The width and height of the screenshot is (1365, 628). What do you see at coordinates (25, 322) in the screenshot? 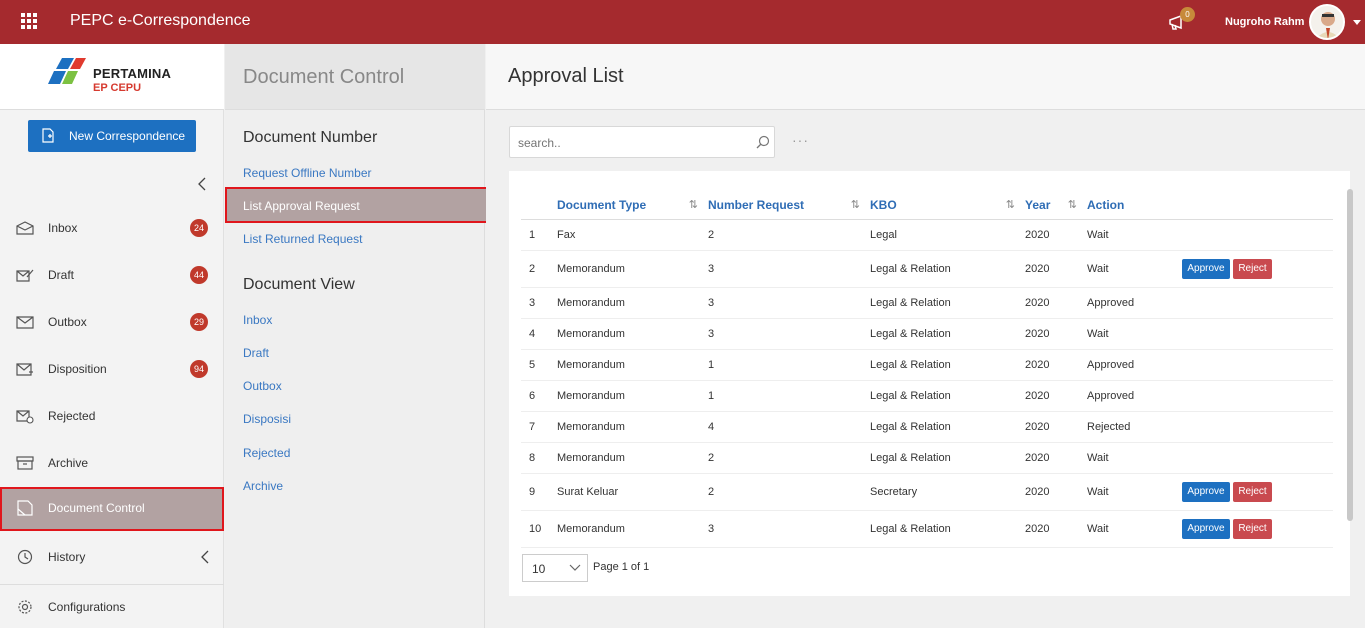
I see `outbox-icon` at bounding box center [25, 322].